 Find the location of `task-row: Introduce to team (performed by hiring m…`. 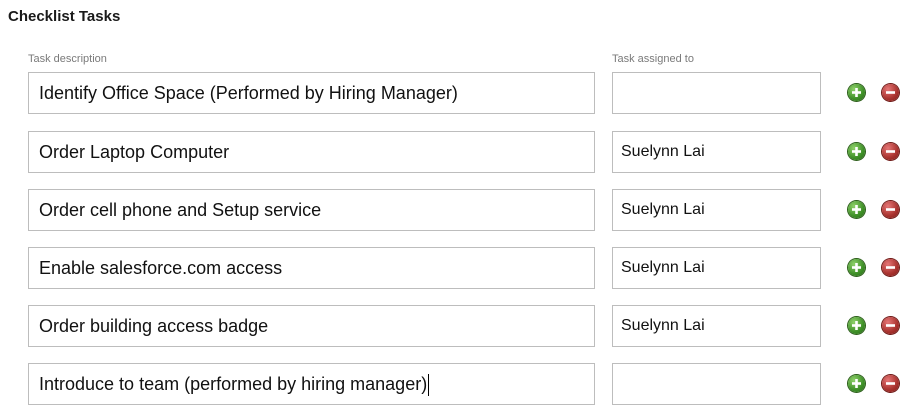

task-row: Introduce to team (performed by hiring m… is located at coordinates (450, 384).